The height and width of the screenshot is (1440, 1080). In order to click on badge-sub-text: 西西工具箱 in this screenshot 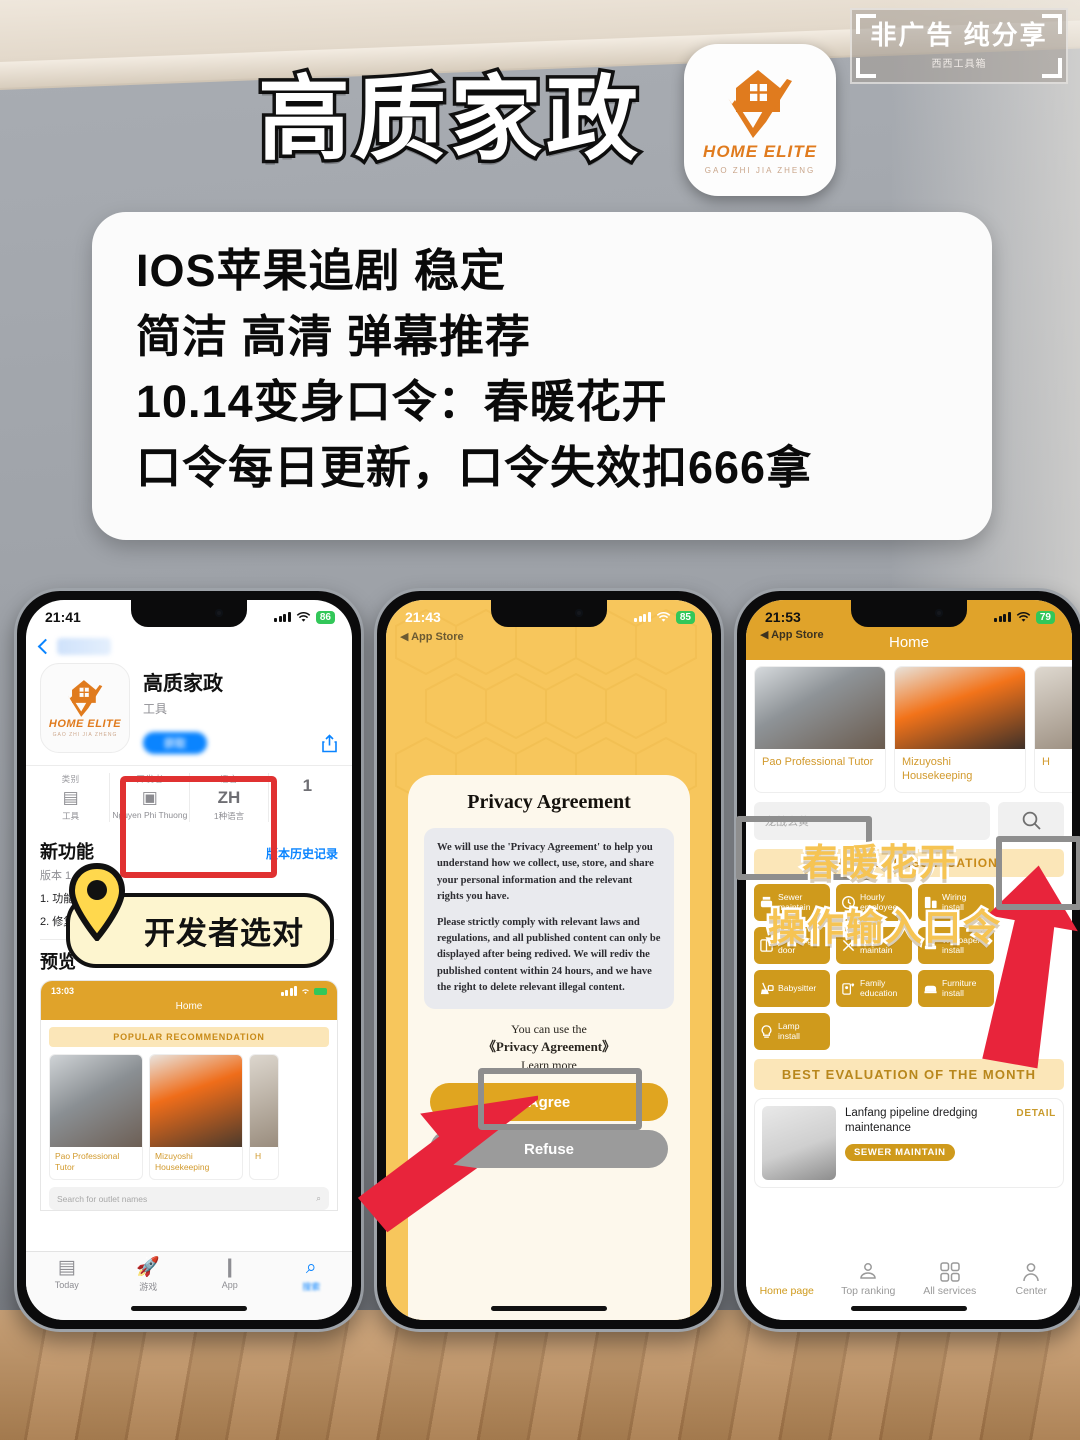, I will do `click(959, 64)`.